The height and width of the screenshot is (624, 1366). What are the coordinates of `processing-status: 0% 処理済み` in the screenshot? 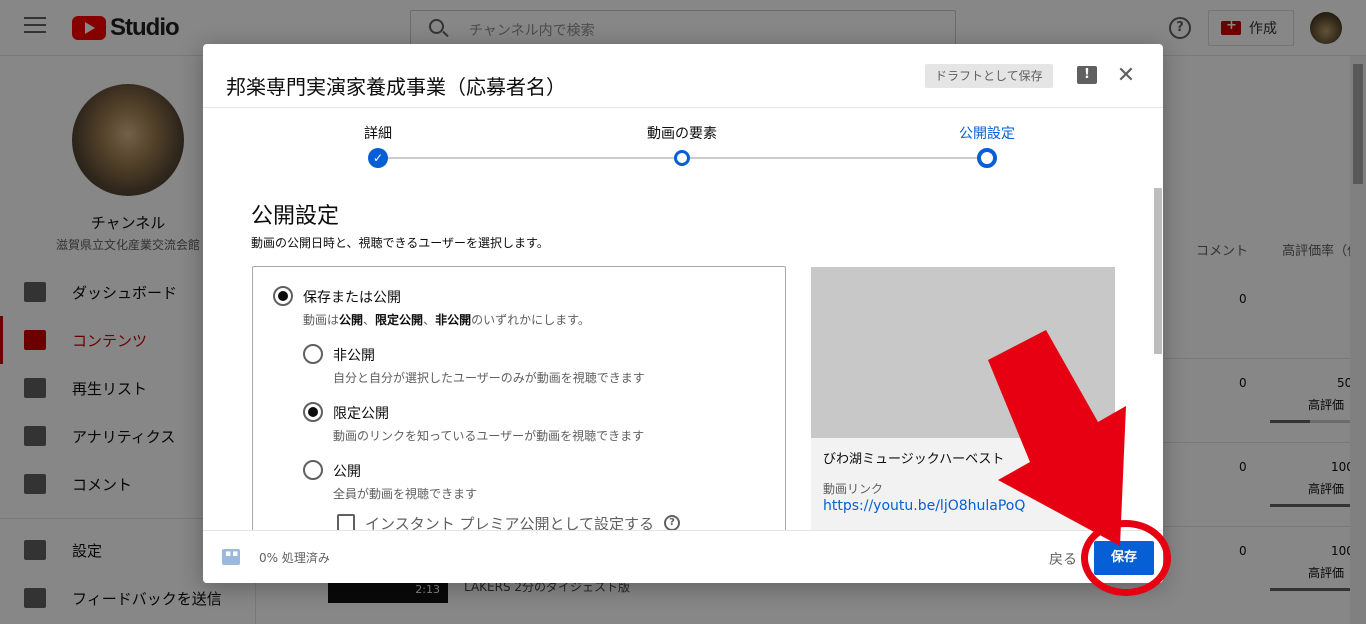 It's located at (294, 558).